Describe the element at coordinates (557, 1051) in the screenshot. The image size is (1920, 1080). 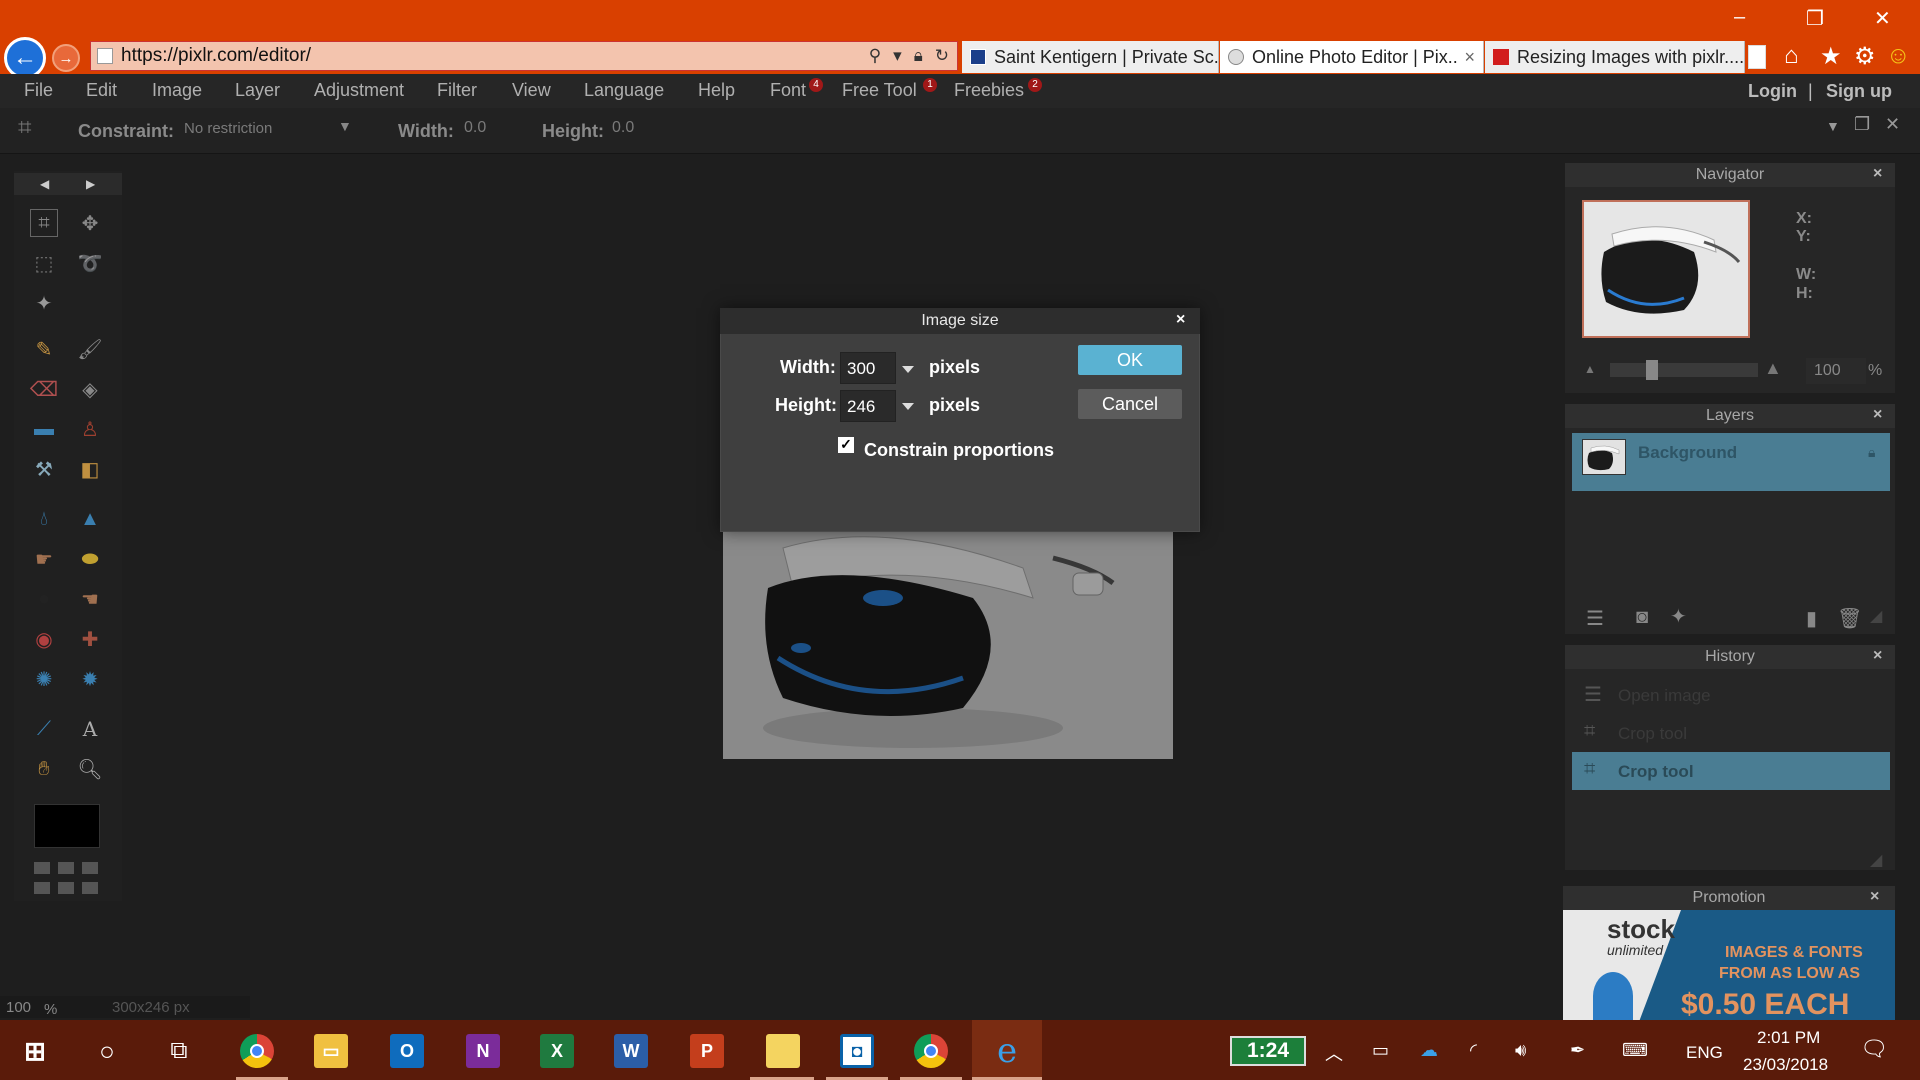
I see `excel-icon: X` at that location.